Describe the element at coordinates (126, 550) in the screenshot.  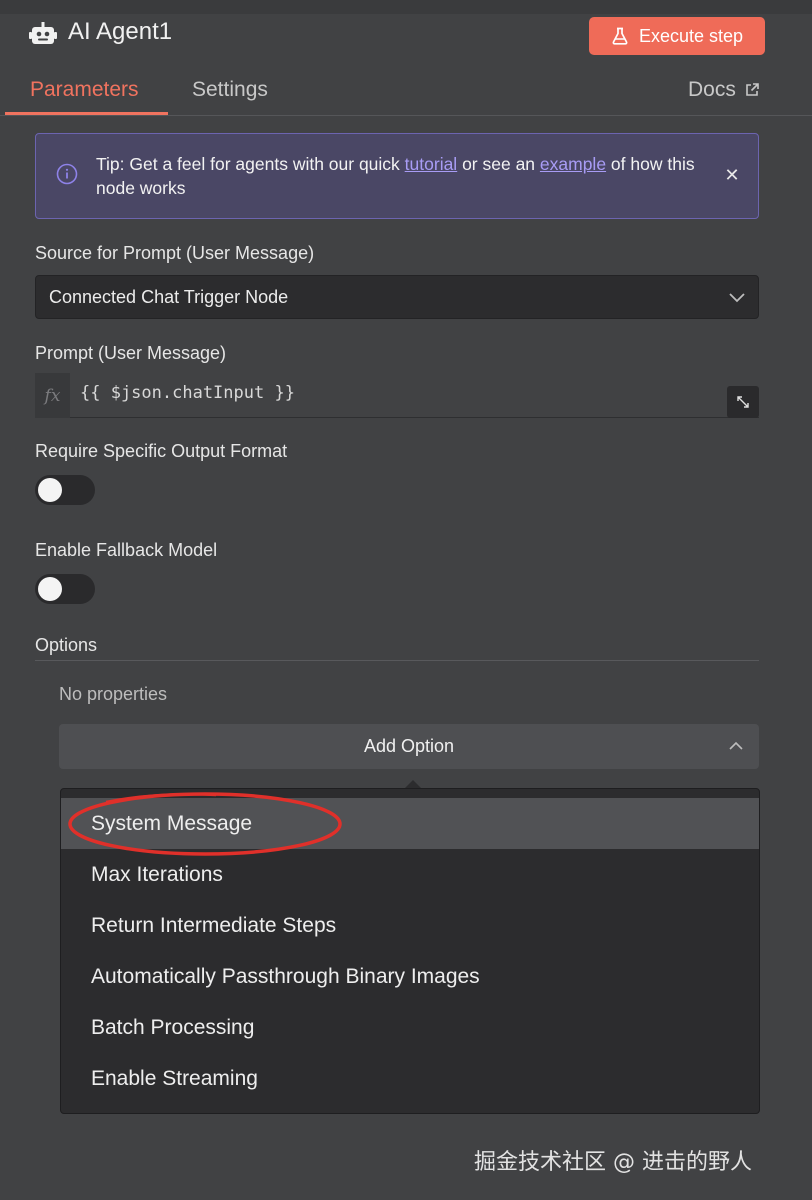
I see `fallback-model-label: Enable Fallback Model` at that location.